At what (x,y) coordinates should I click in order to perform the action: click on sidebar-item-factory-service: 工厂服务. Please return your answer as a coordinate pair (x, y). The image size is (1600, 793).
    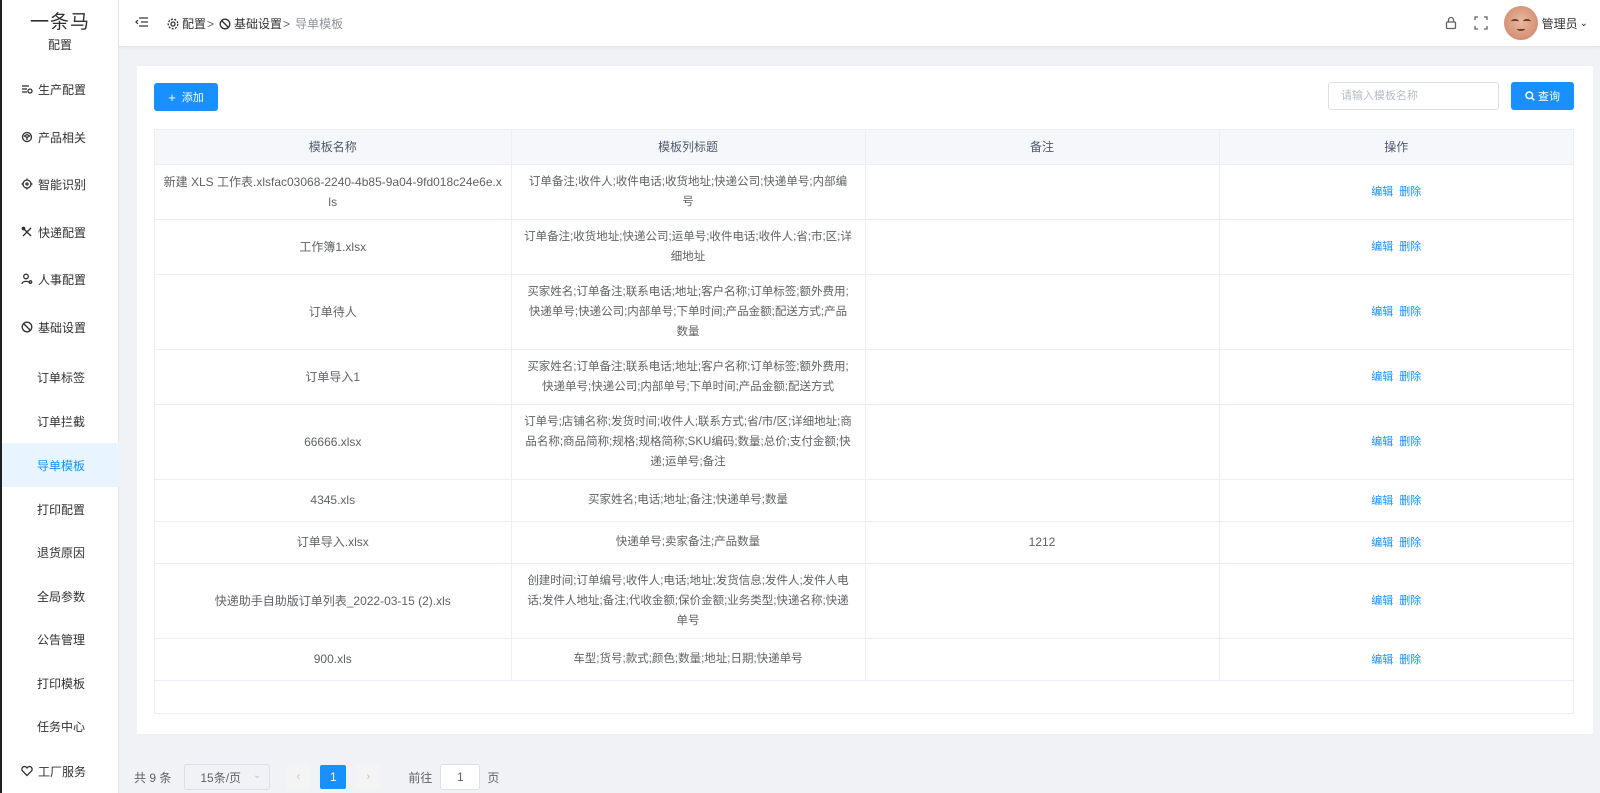
    Looking at the image, I should click on (60, 771).